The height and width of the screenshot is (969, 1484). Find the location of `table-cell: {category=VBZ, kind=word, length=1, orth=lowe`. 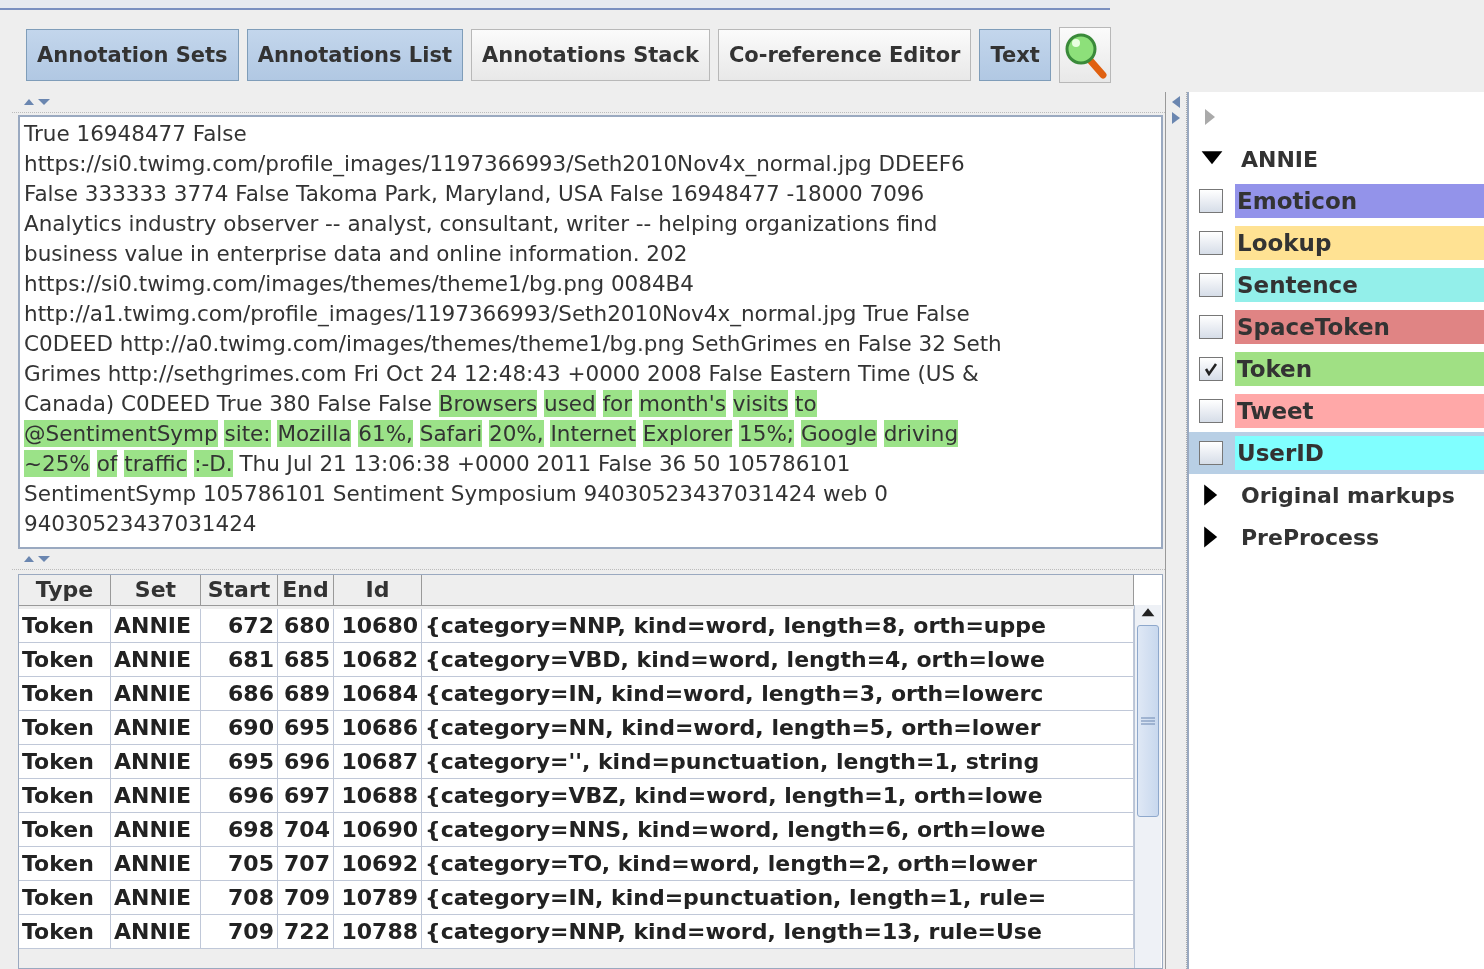

table-cell: {category=VBZ, kind=word, length=1, orth=lowe is located at coordinates (778, 796).